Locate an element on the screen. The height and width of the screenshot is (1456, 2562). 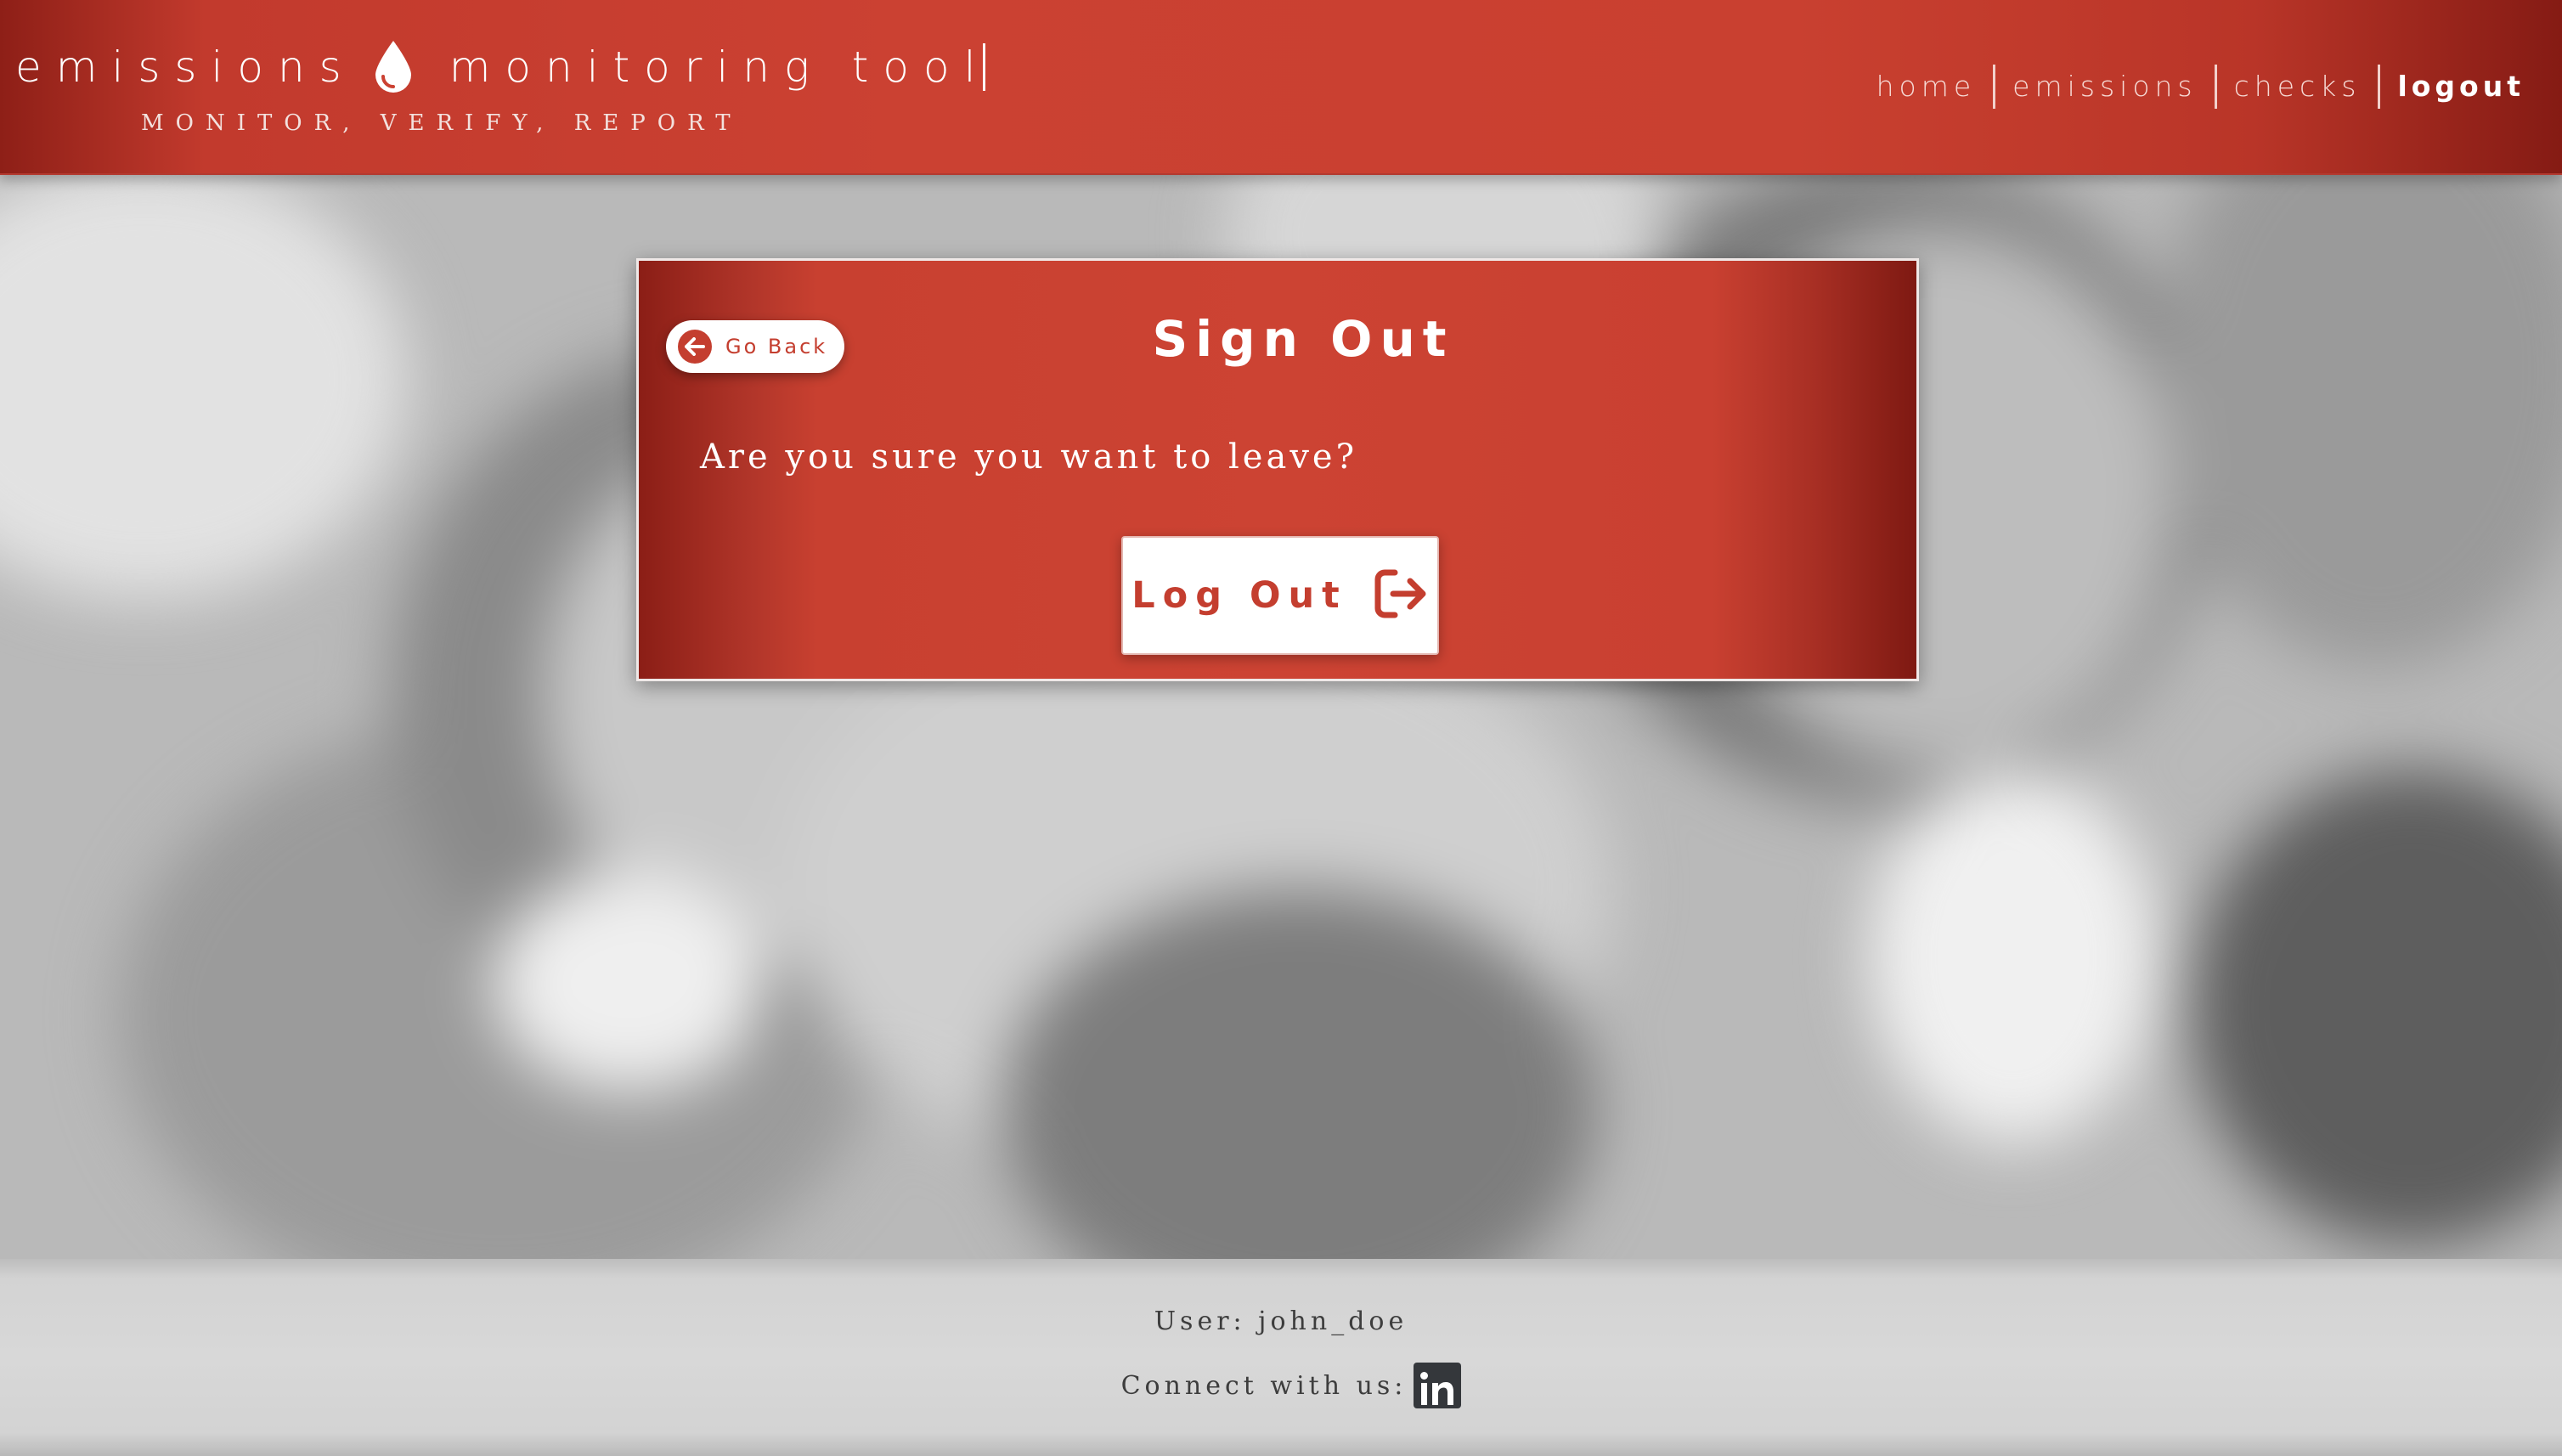
sign-out-icon is located at coordinates (1401, 596).